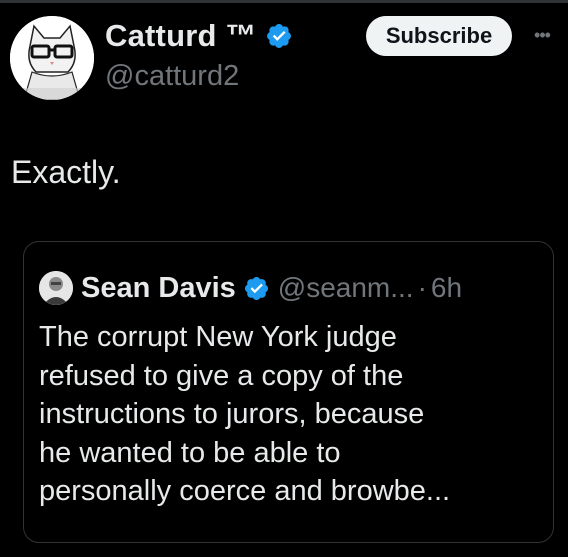  What do you see at coordinates (218, 337) in the screenshot?
I see `quoted-tweet-line: The corrupt New York judge` at bounding box center [218, 337].